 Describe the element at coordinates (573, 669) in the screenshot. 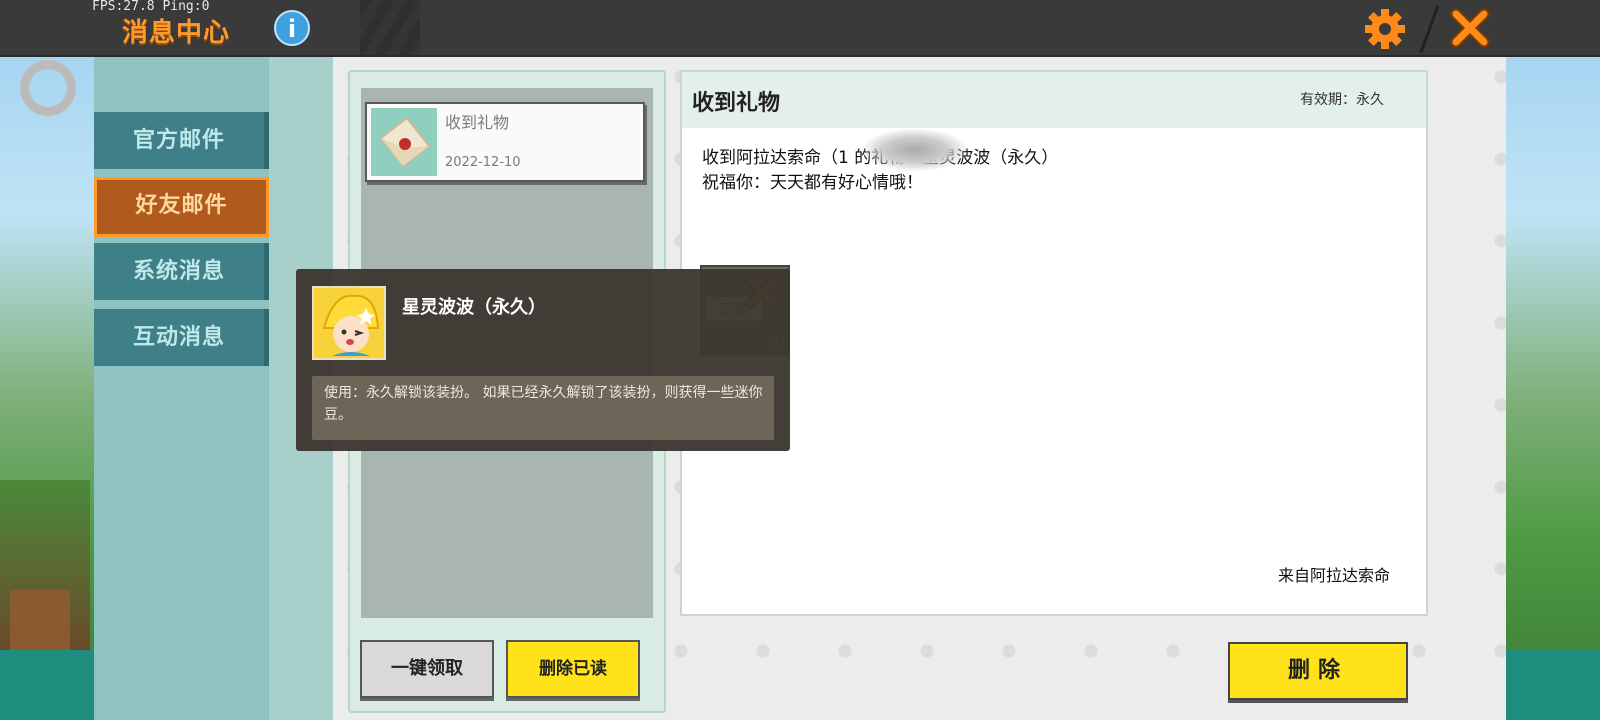

I see `delete-read-button: 删除已读` at that location.